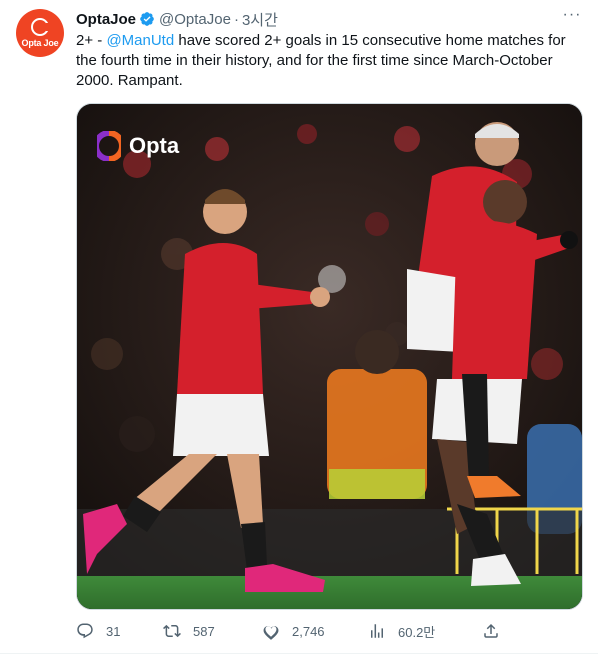  I want to click on opta-watermark: Opta, so click(138, 146).